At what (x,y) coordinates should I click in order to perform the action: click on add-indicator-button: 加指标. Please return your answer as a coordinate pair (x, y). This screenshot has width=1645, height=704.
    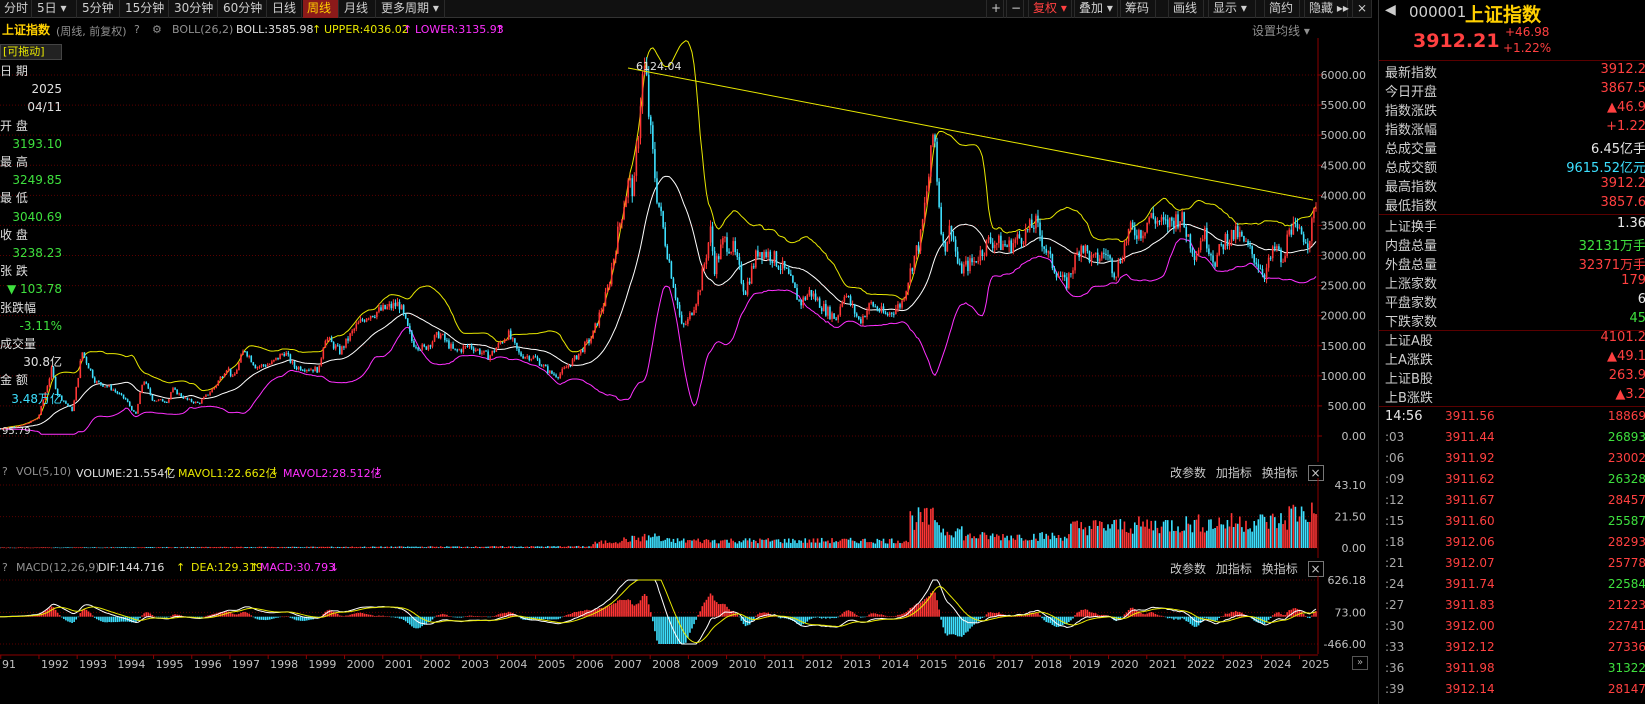
    Looking at the image, I should click on (1234, 569).